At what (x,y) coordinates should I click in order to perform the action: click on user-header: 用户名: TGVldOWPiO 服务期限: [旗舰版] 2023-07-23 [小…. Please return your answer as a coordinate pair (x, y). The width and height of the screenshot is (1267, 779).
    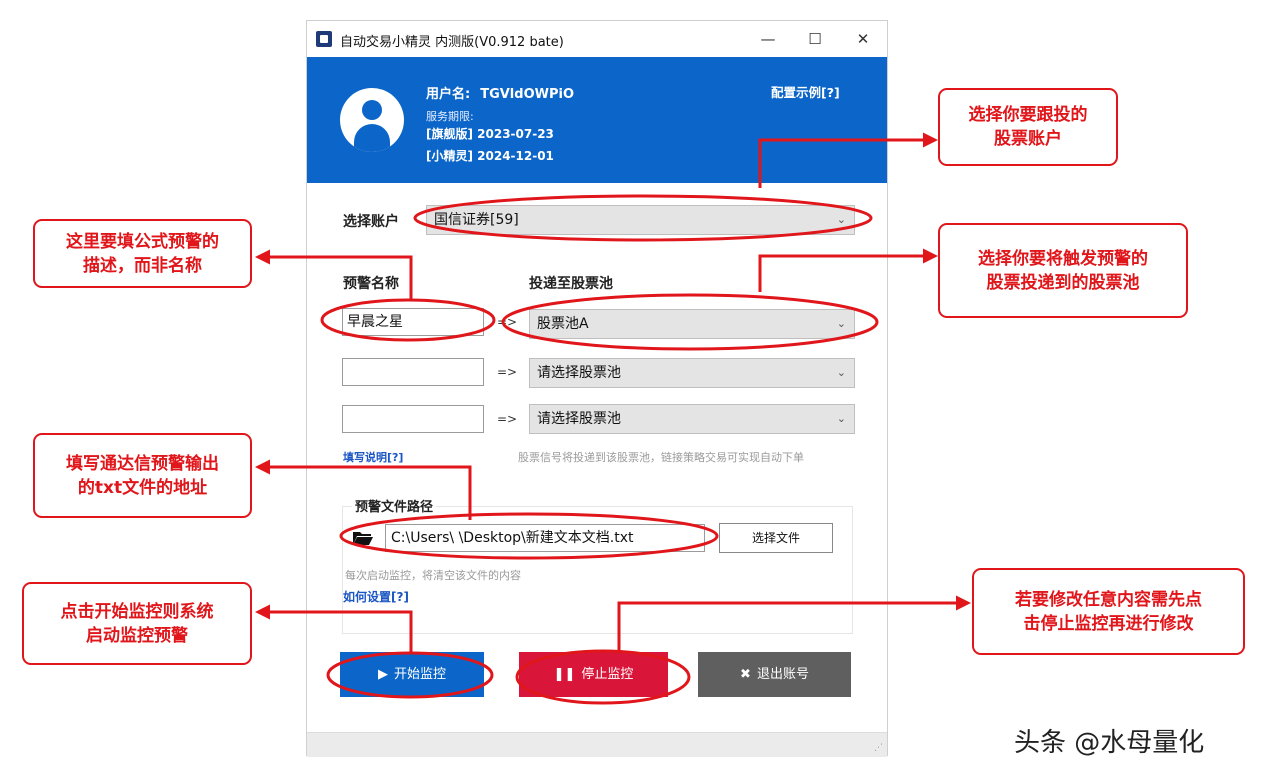
    Looking at the image, I should click on (597, 120).